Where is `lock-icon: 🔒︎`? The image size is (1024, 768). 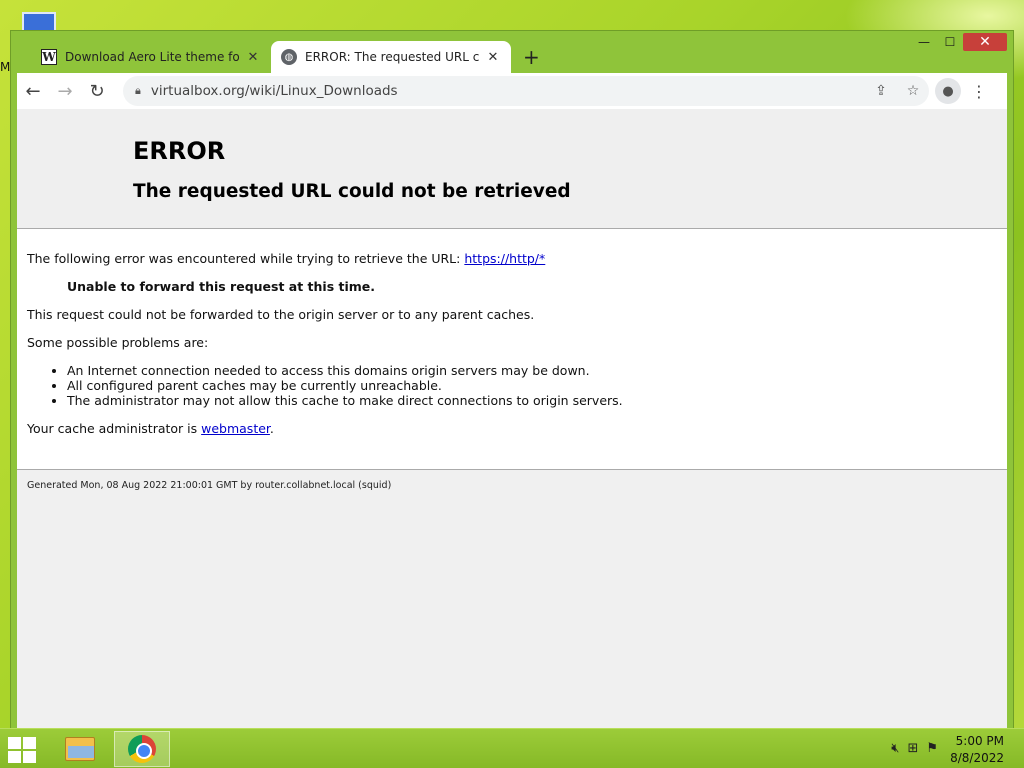 lock-icon: 🔒︎ is located at coordinates (138, 91).